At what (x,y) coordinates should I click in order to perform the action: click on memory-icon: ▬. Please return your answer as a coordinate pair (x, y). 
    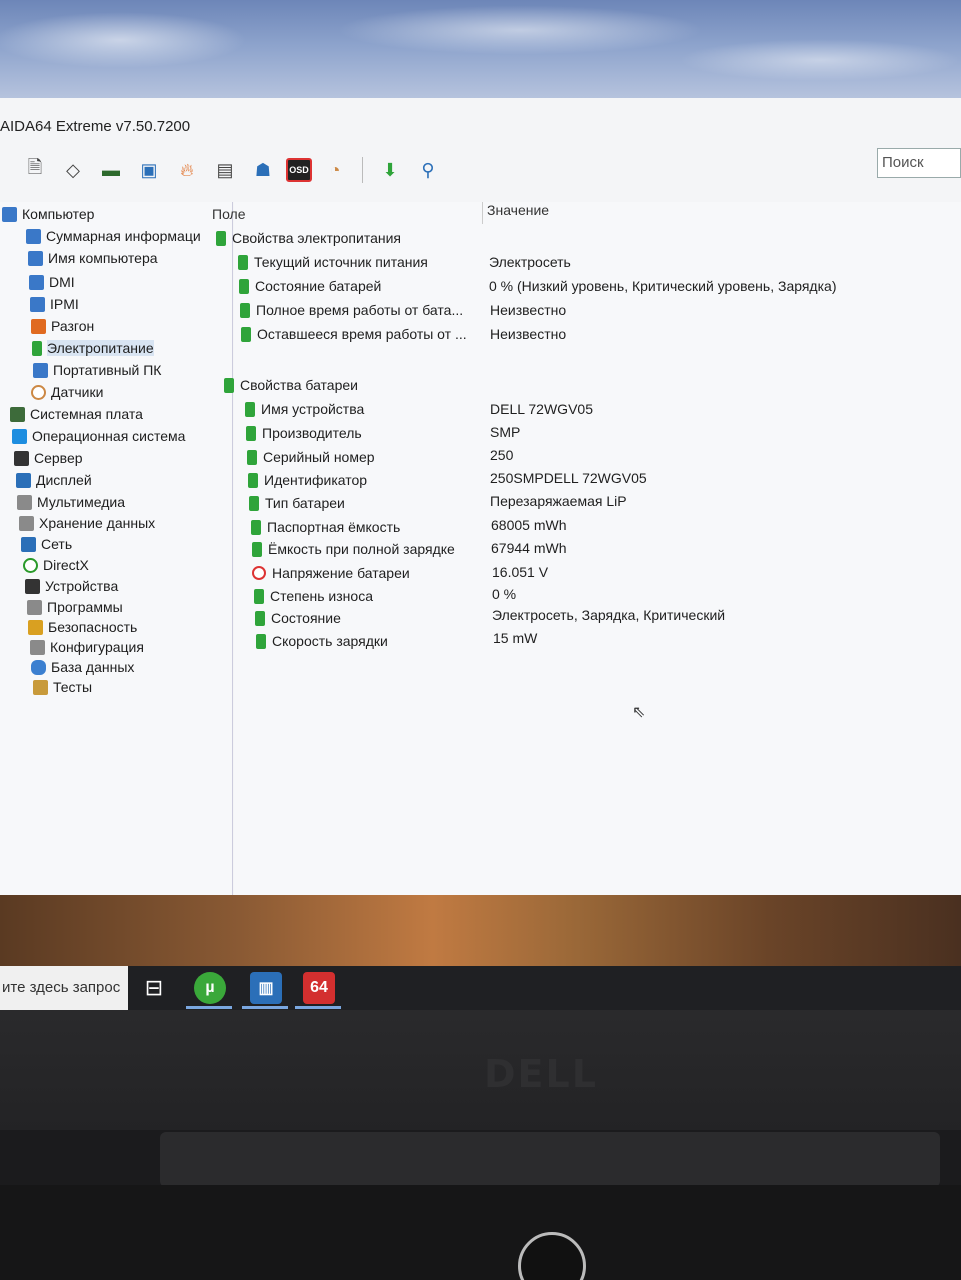
    Looking at the image, I should click on (111, 170).